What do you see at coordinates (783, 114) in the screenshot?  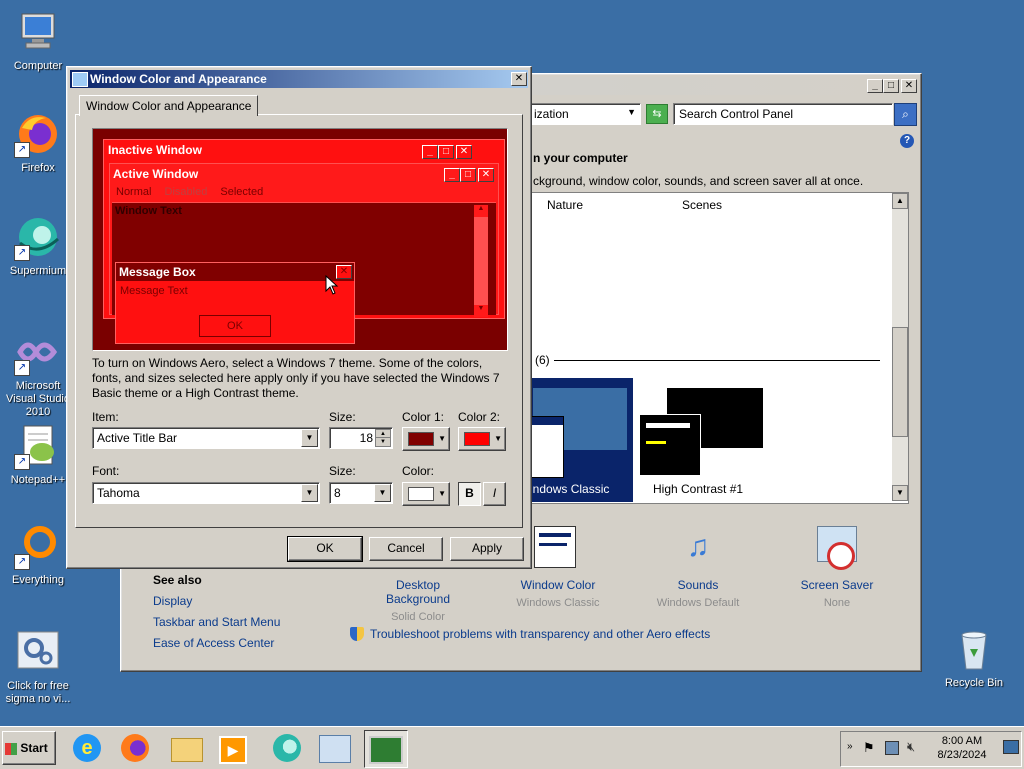 I see `search-input: Search Control Panel` at bounding box center [783, 114].